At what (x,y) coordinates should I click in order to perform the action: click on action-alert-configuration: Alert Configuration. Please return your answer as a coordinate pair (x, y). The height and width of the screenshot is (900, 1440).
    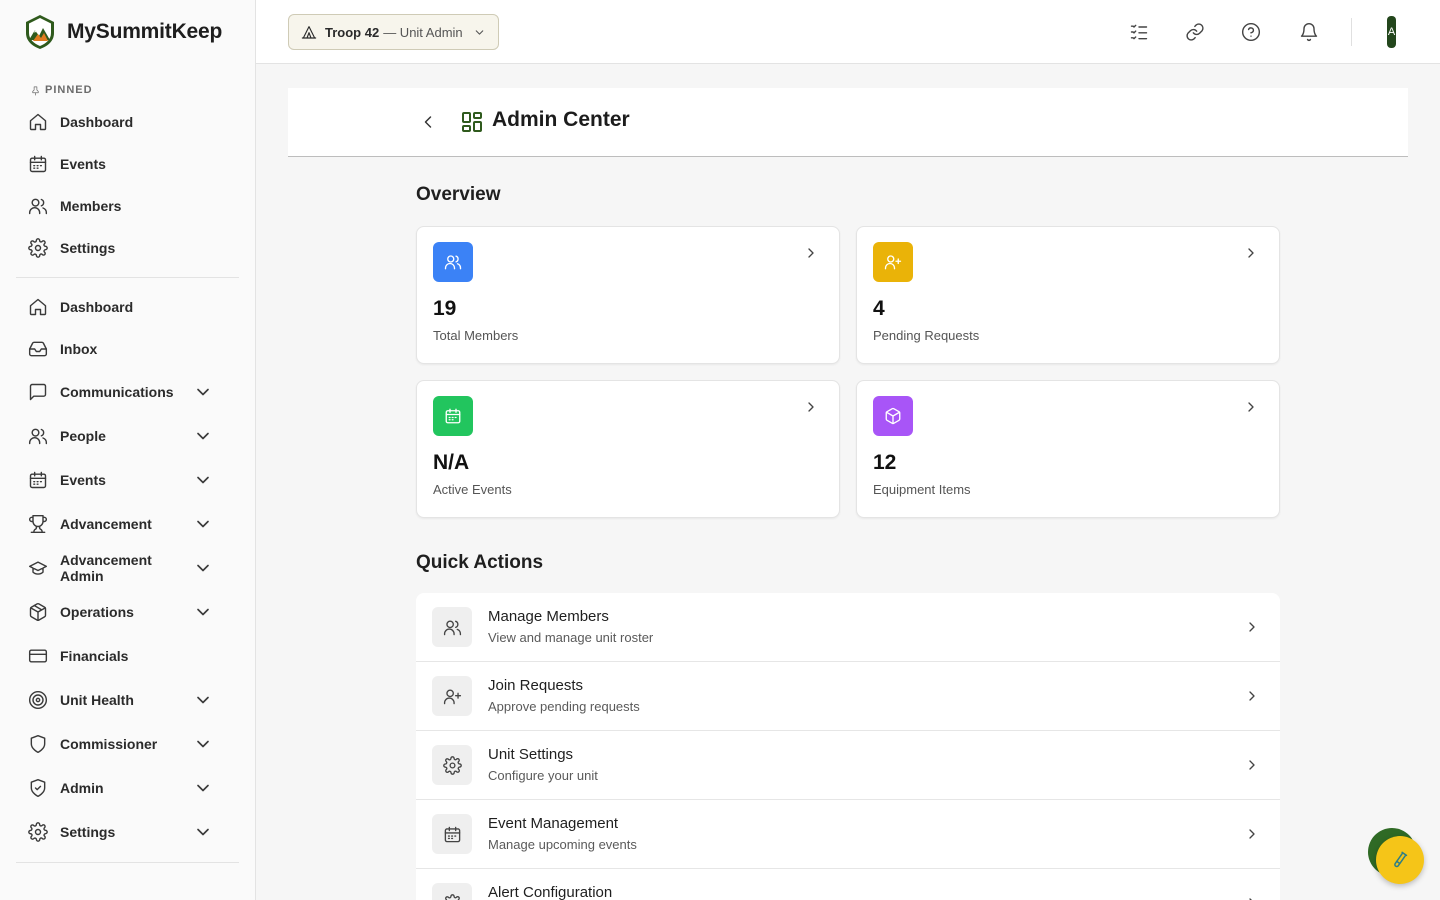
    Looking at the image, I should click on (848, 884).